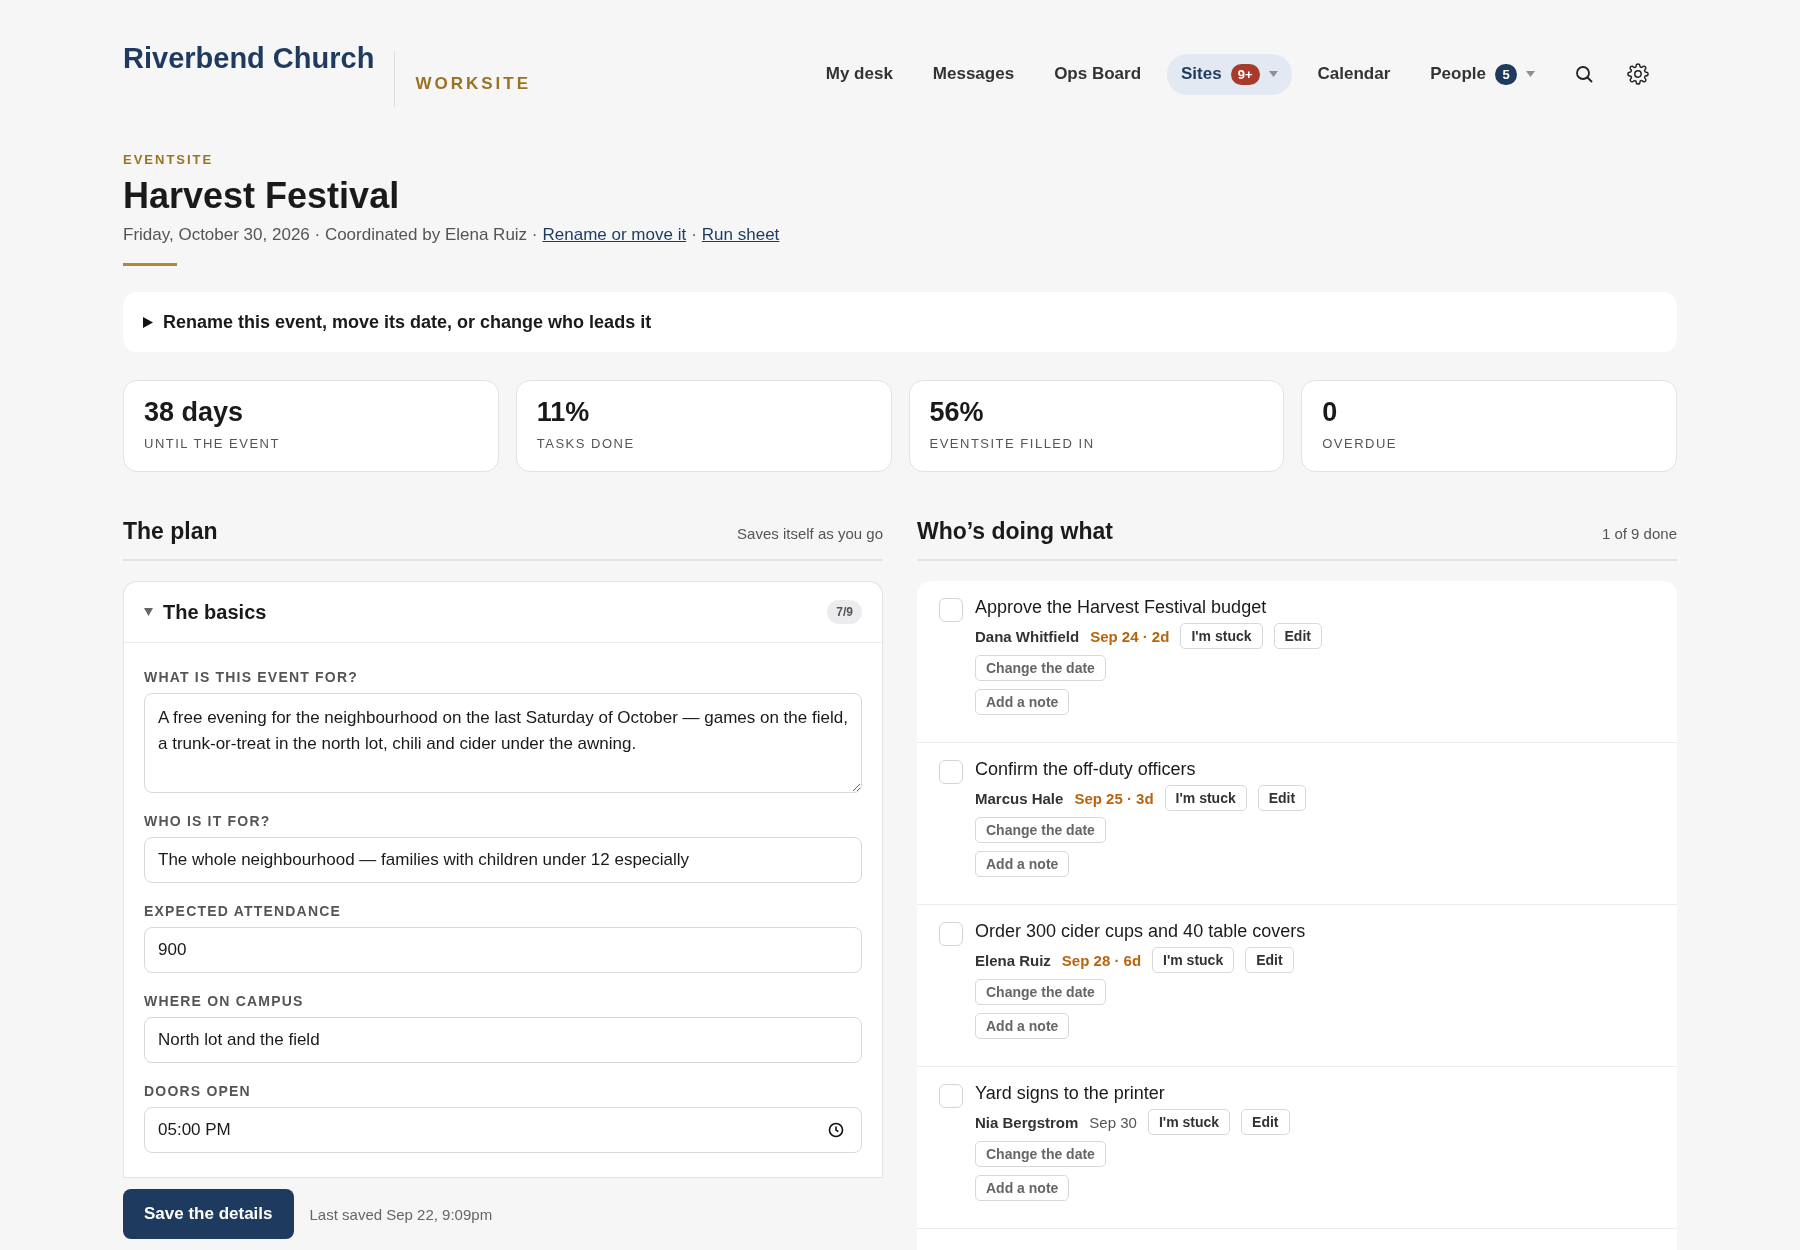 The width and height of the screenshot is (1800, 1250). I want to click on field-label: DOORS OPEN, so click(198, 1091).